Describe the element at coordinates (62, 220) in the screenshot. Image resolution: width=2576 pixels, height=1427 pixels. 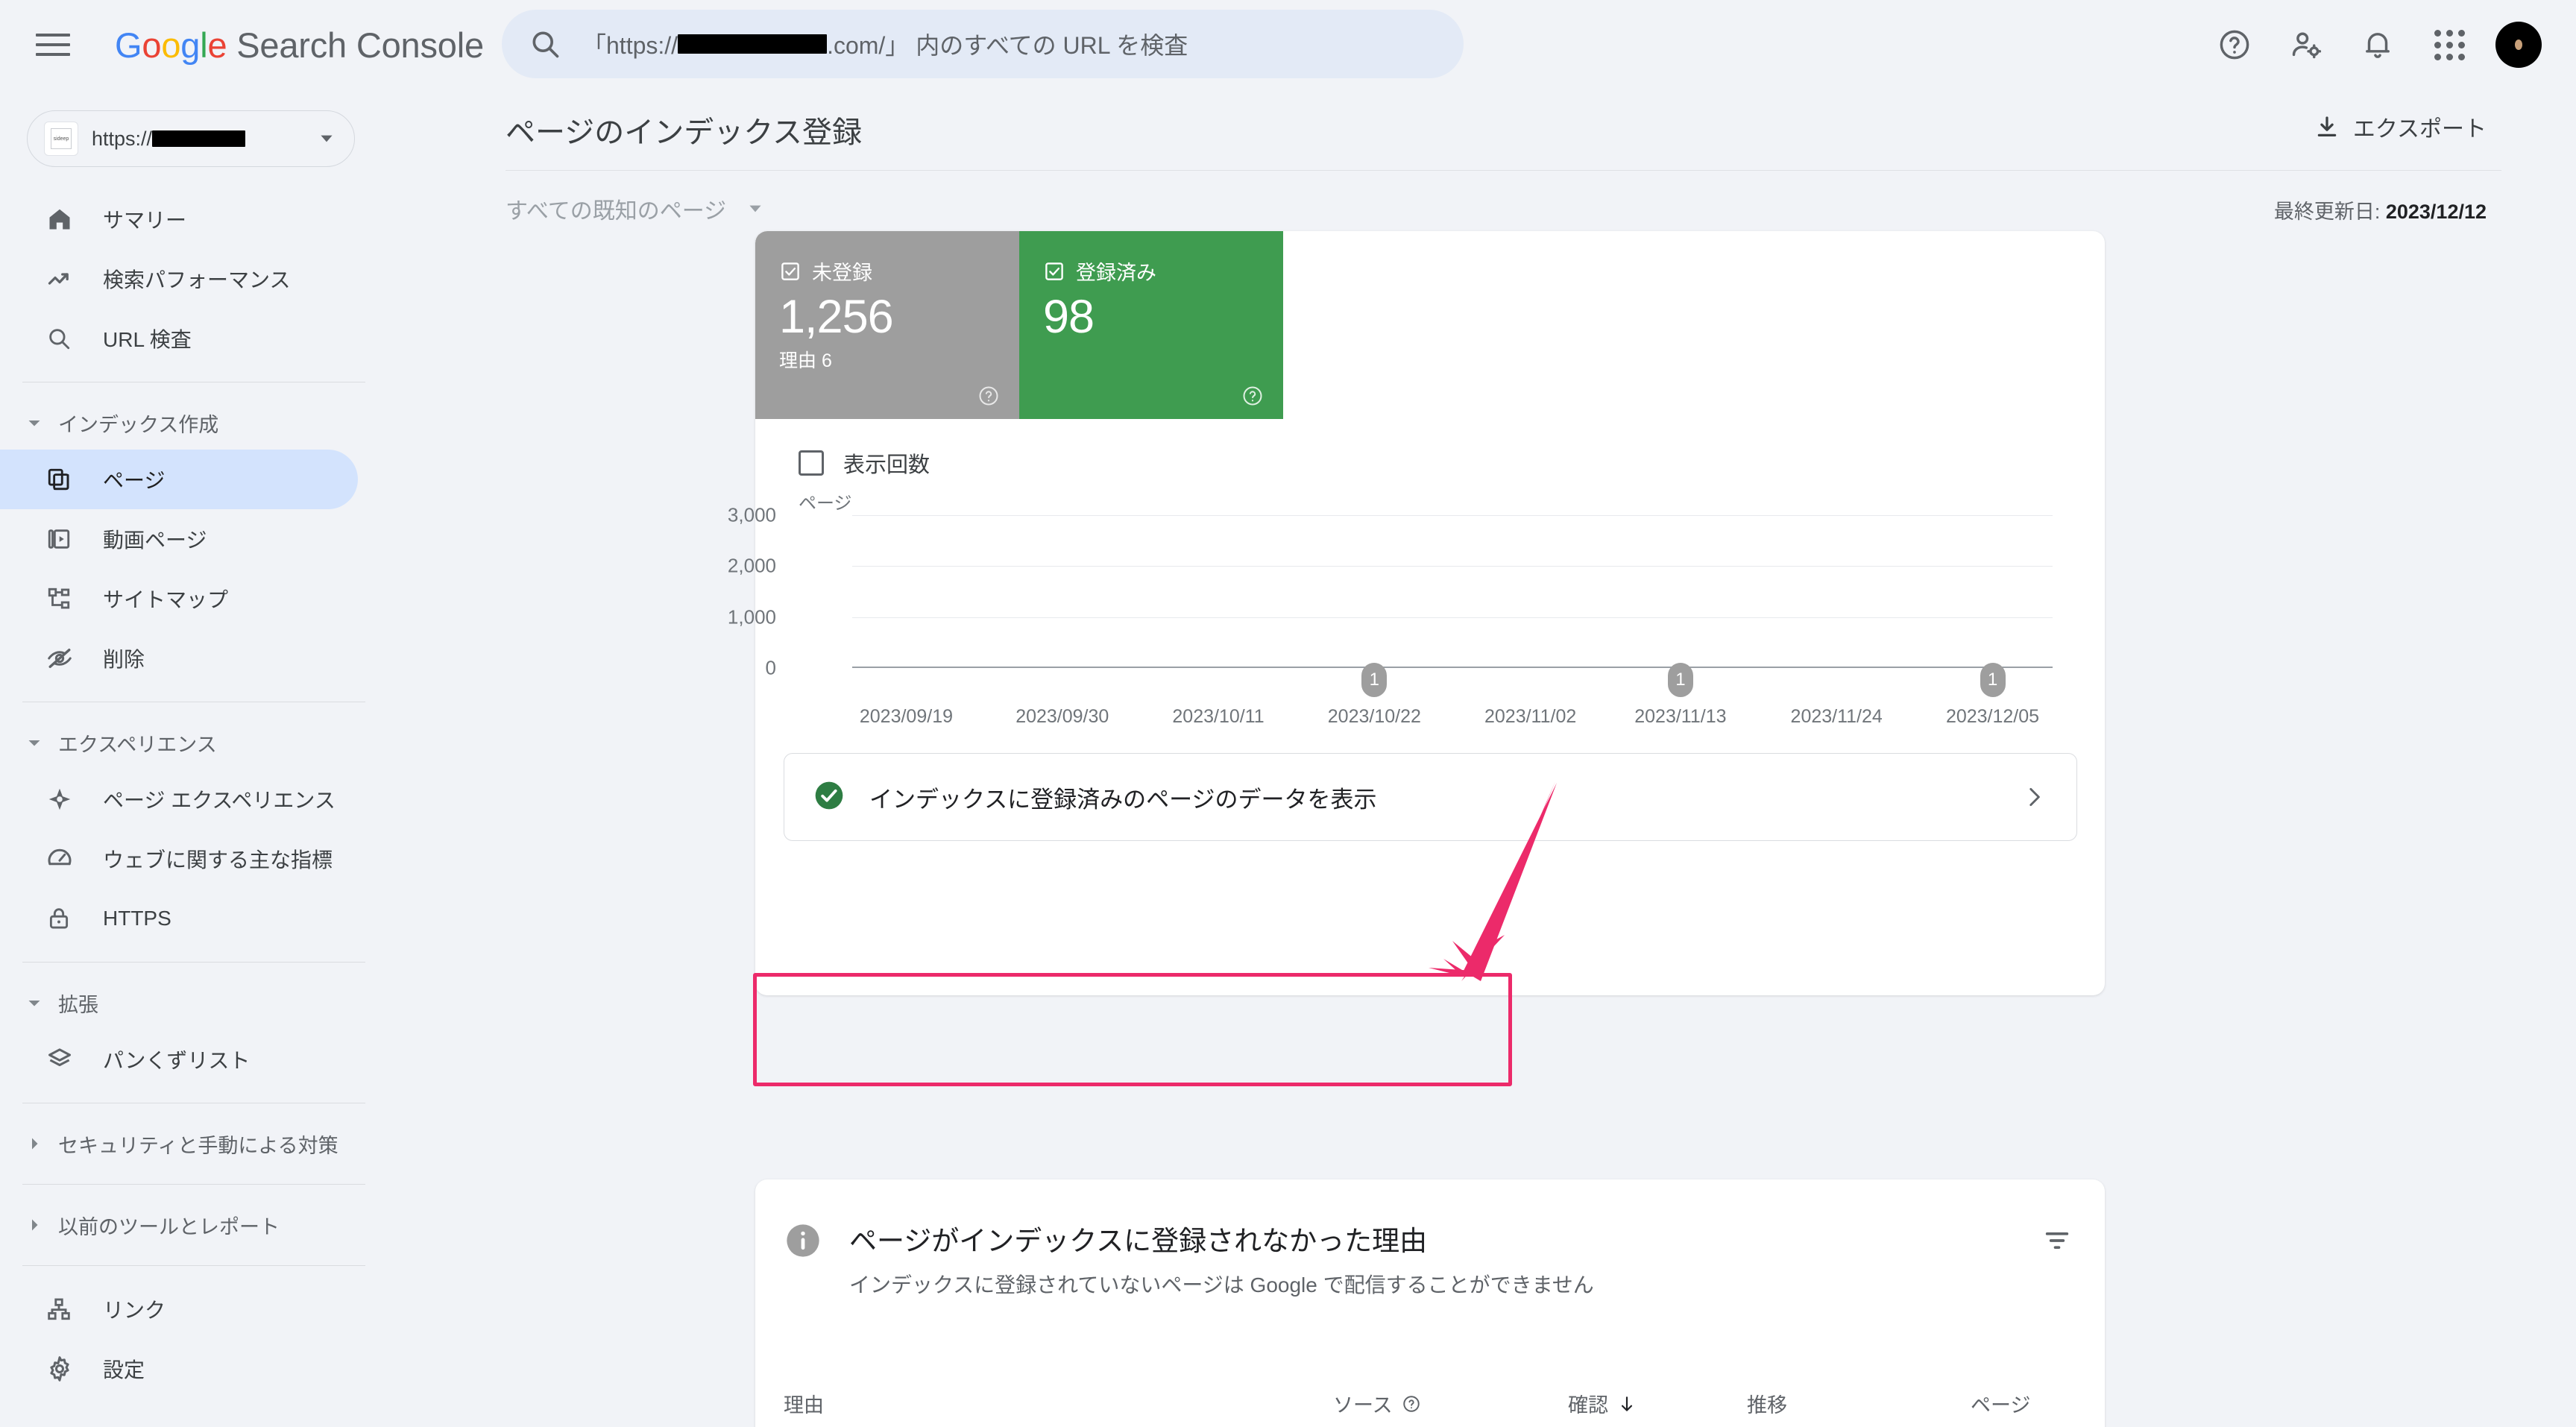
I see `home-icon` at that location.